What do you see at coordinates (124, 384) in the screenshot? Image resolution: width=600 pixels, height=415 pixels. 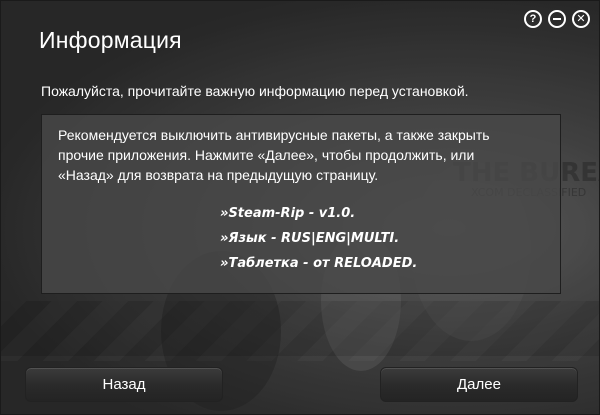 I see `back-button: Назад` at bounding box center [124, 384].